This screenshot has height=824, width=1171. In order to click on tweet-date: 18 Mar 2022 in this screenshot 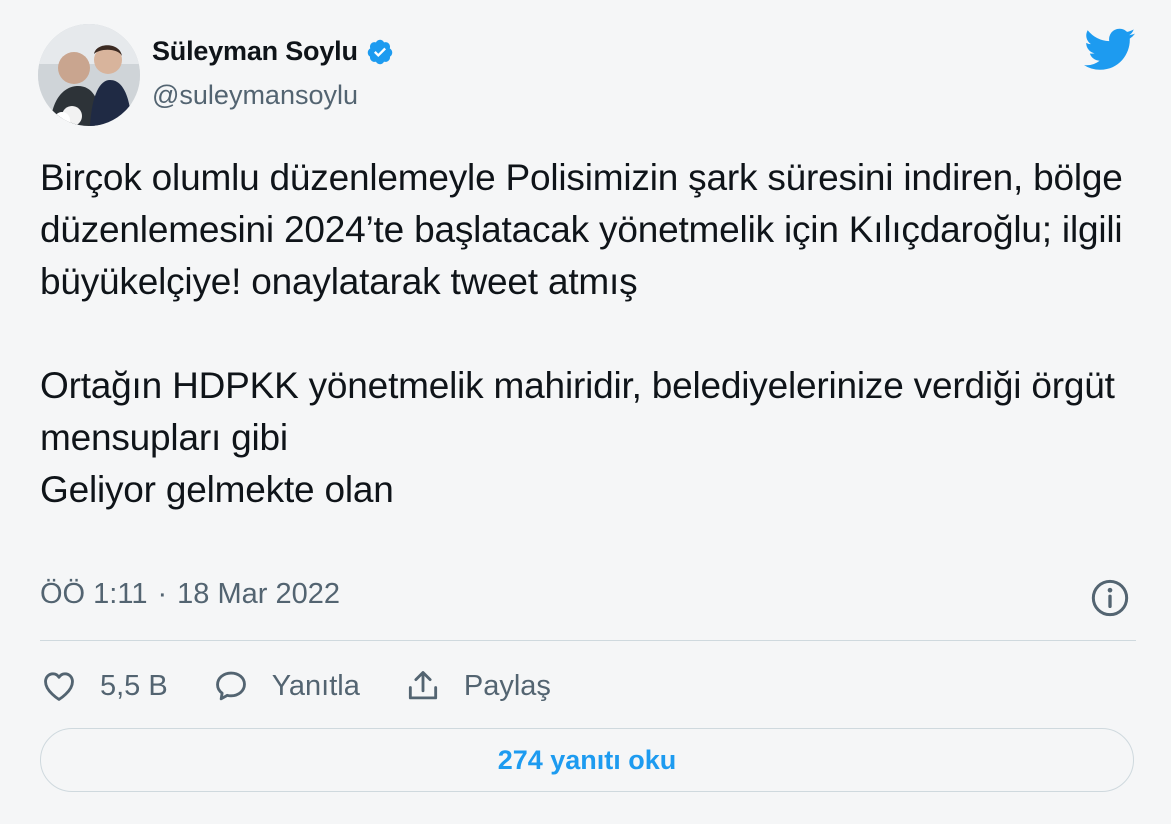, I will do `click(258, 594)`.